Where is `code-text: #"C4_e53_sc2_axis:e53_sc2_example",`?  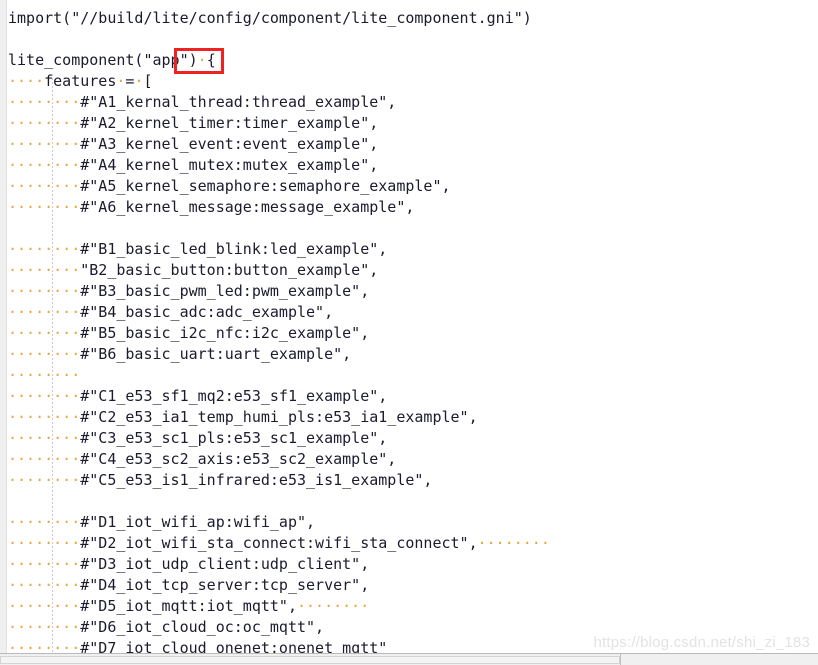
code-text: #"C4_e53_sc2_axis:e53_sc2_example", is located at coordinates (238, 459).